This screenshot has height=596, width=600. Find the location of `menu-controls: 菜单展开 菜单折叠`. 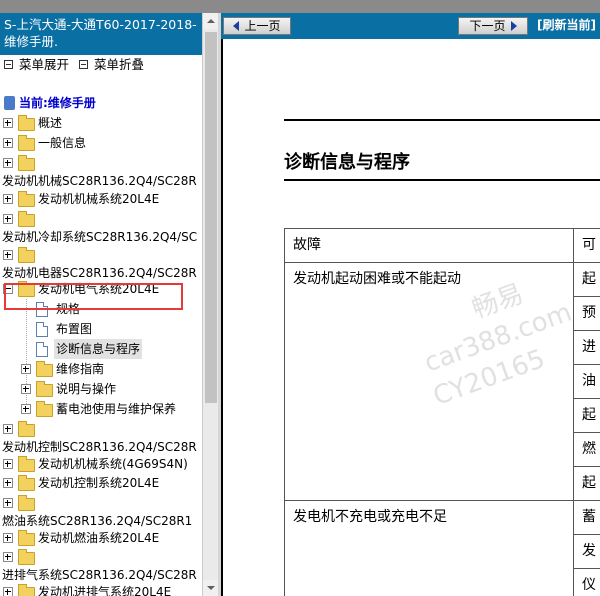

menu-controls: 菜单展开 菜单折叠 is located at coordinates (101, 65).